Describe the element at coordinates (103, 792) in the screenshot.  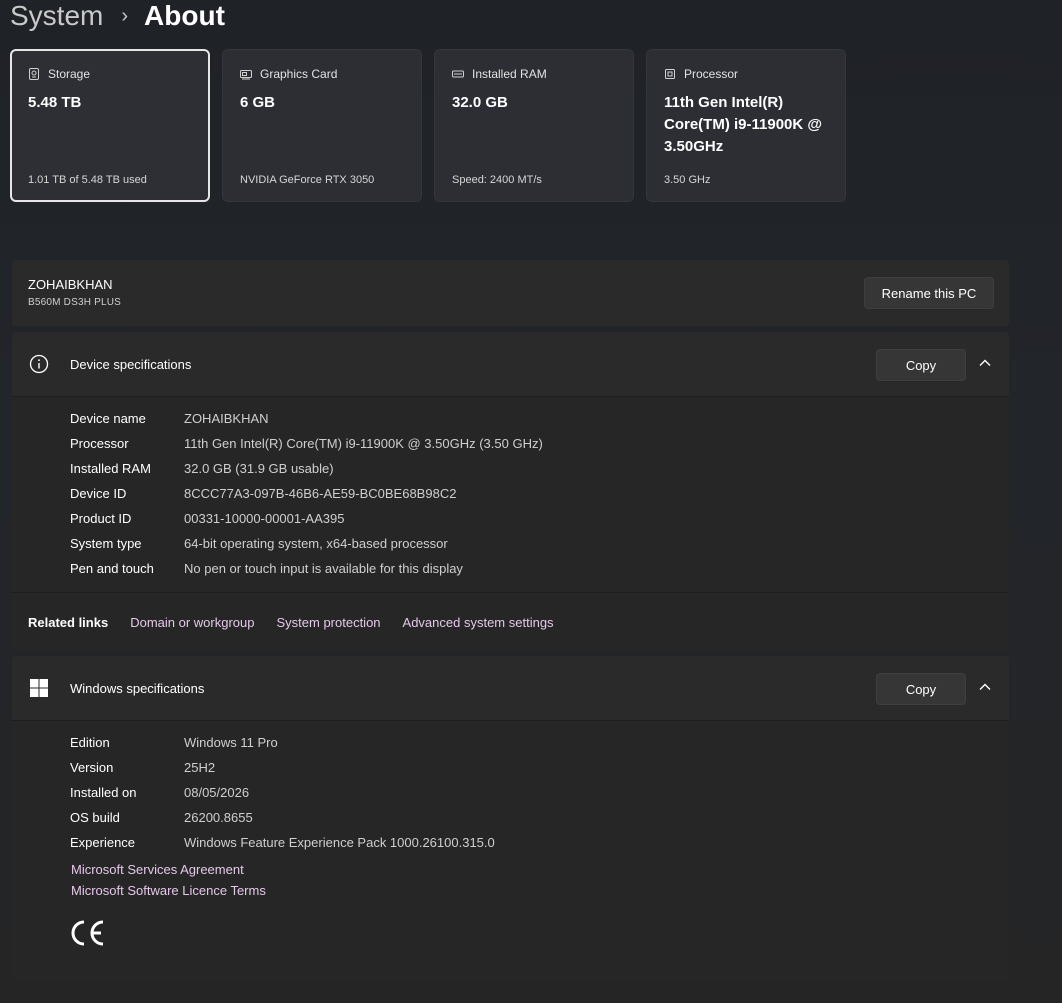
I see `spec-label: Installed on` at that location.